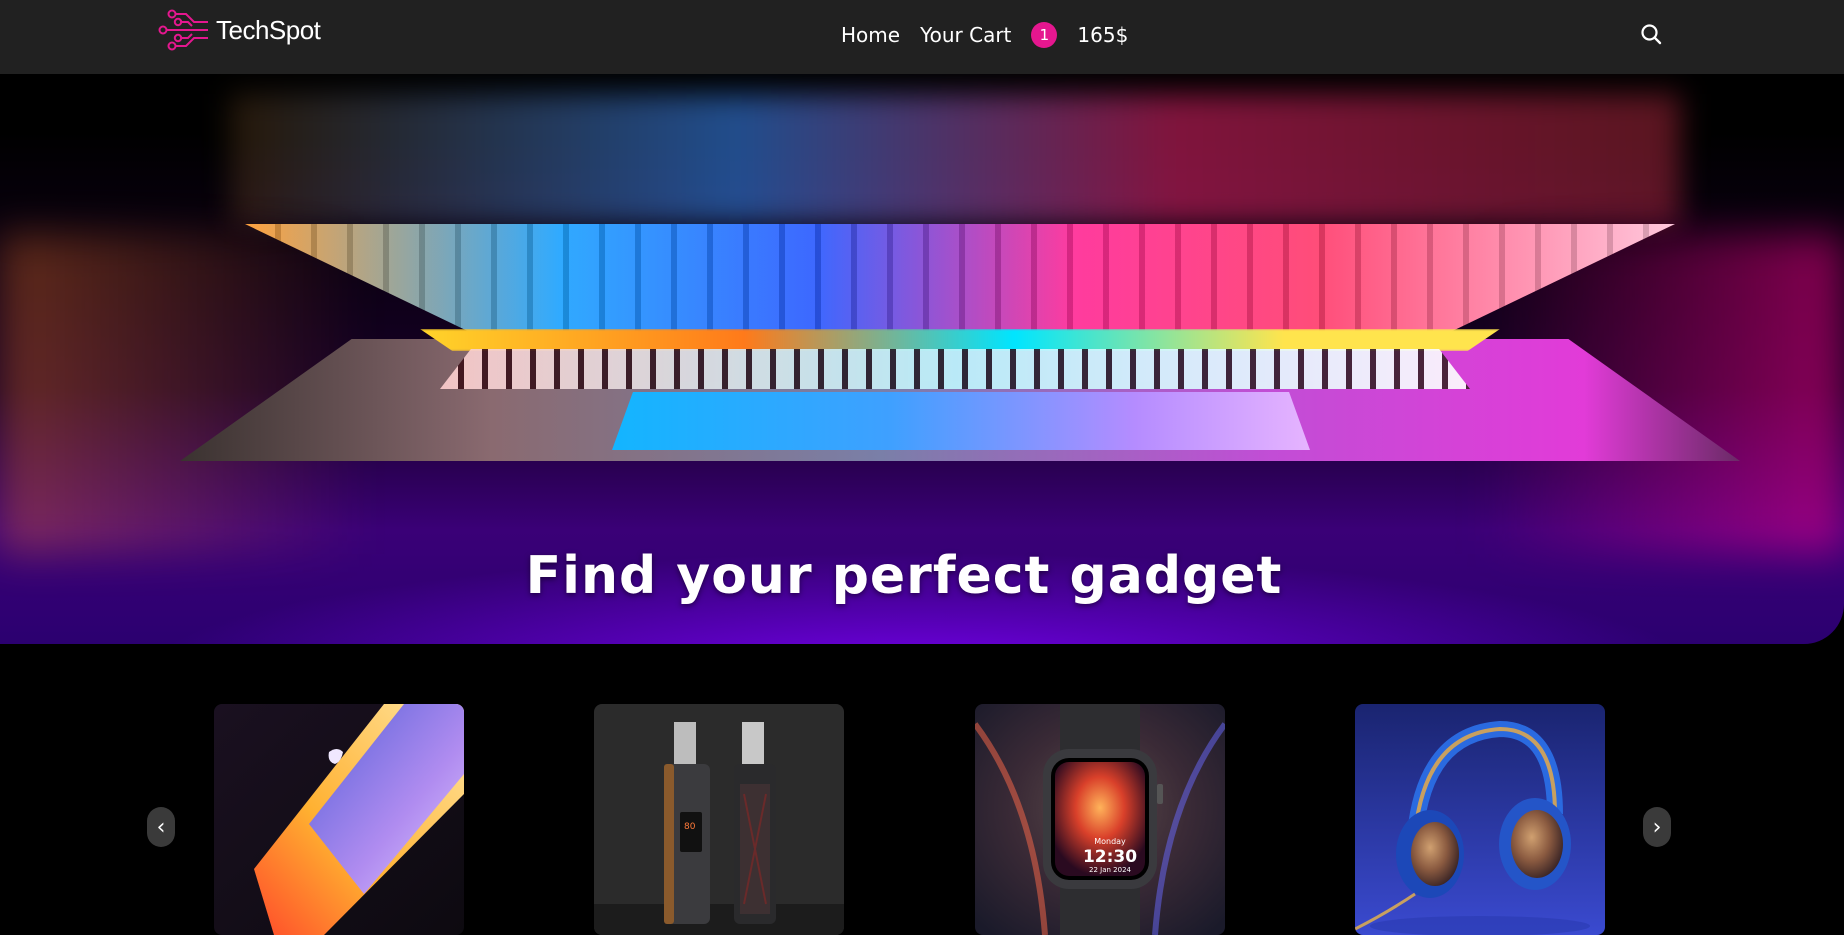 This screenshot has height=935, width=1844. I want to click on hero-laptop-keyboard, so click(955, 369).